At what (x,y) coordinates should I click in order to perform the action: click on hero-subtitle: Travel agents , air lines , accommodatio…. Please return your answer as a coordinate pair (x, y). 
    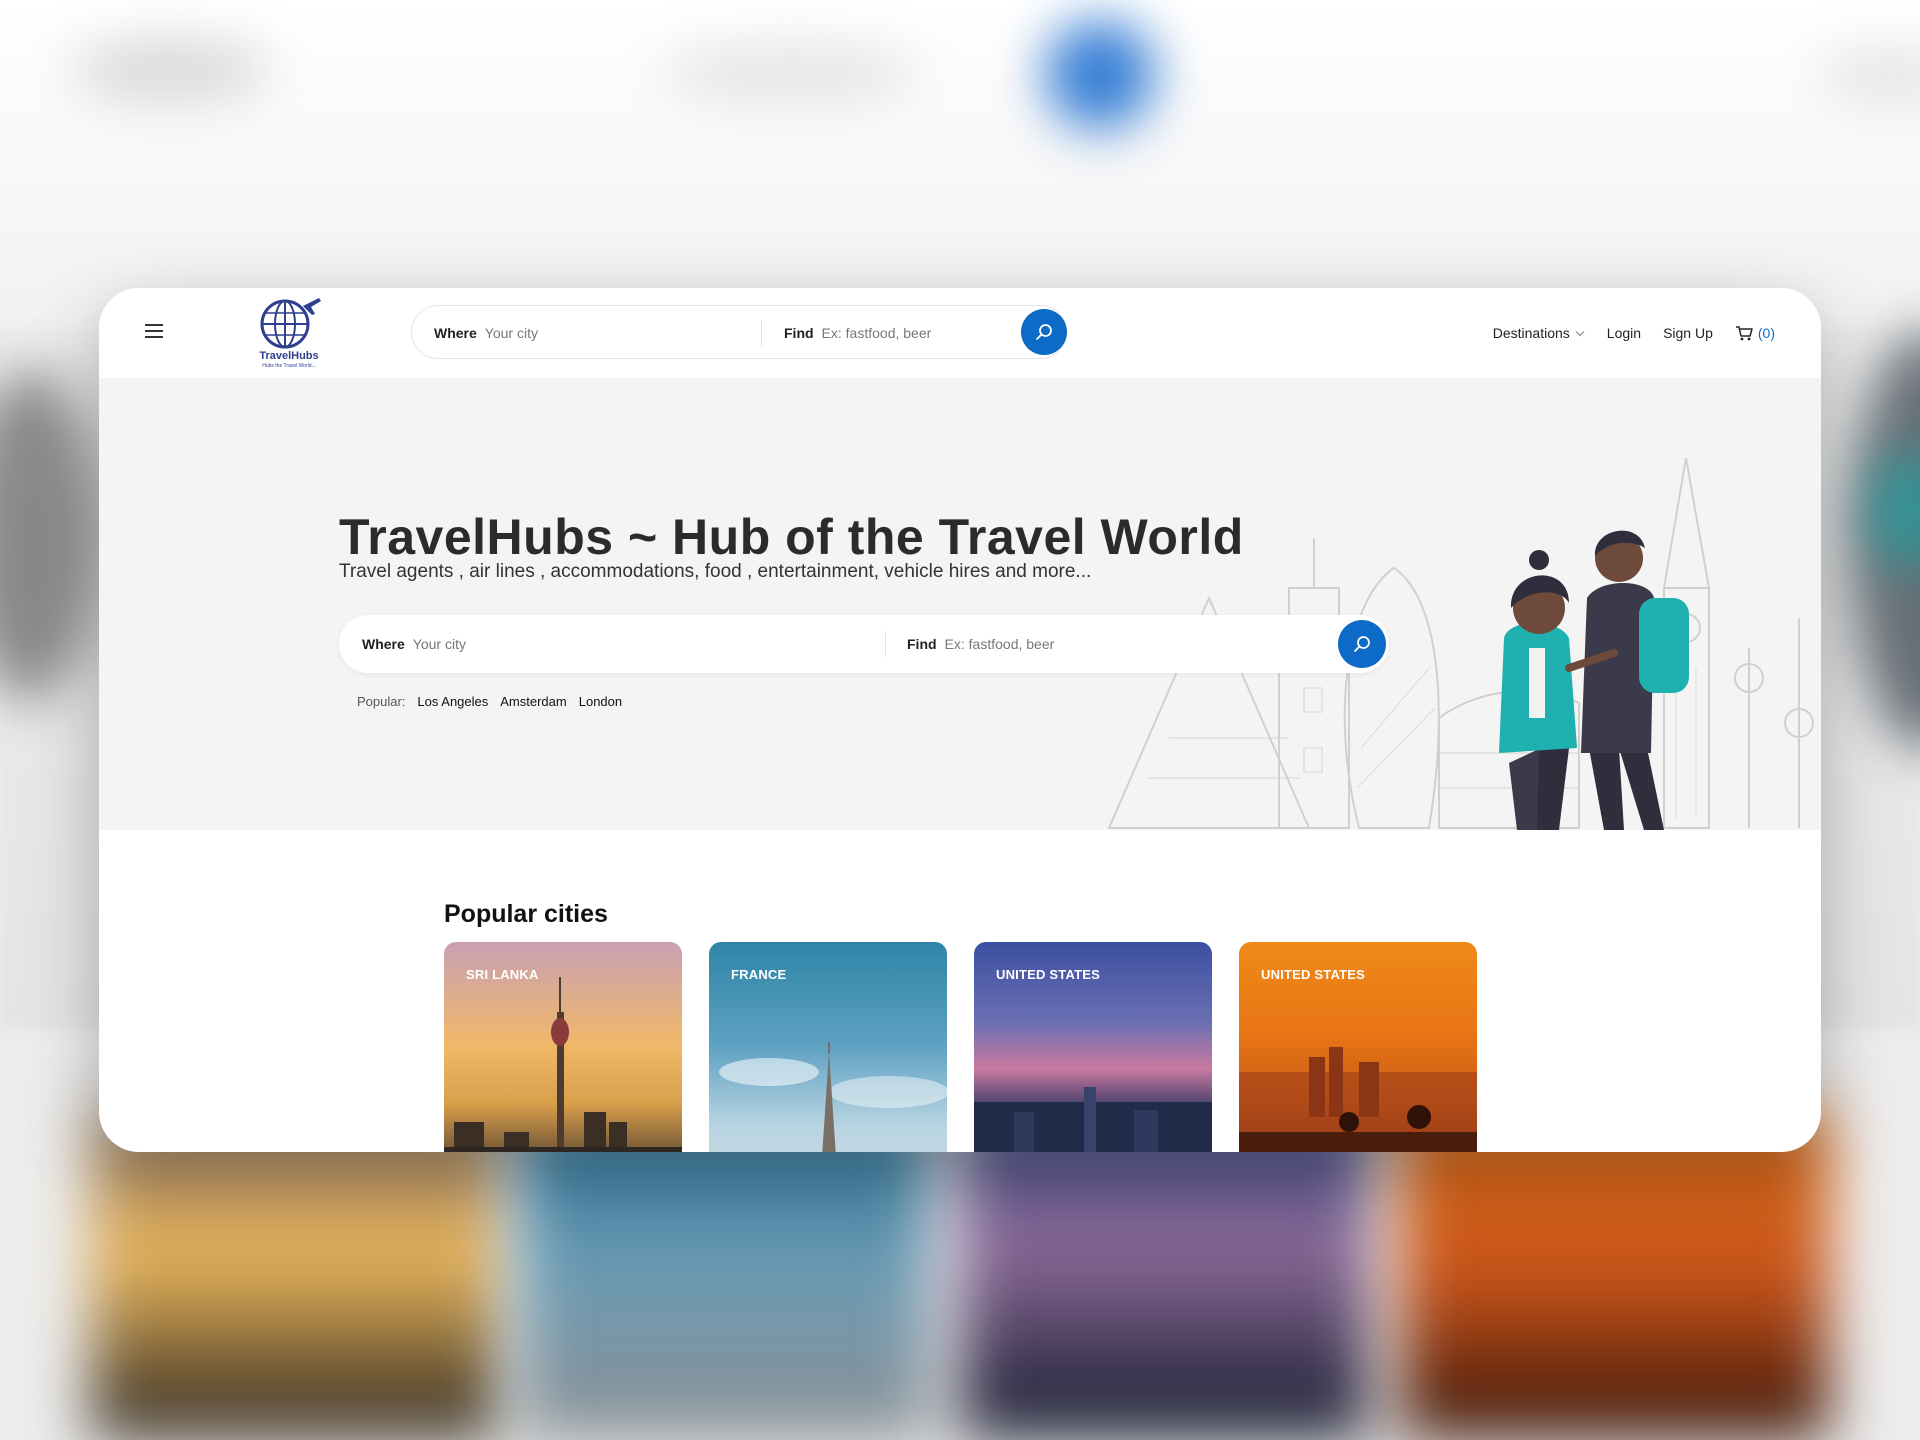
    Looking at the image, I should click on (715, 571).